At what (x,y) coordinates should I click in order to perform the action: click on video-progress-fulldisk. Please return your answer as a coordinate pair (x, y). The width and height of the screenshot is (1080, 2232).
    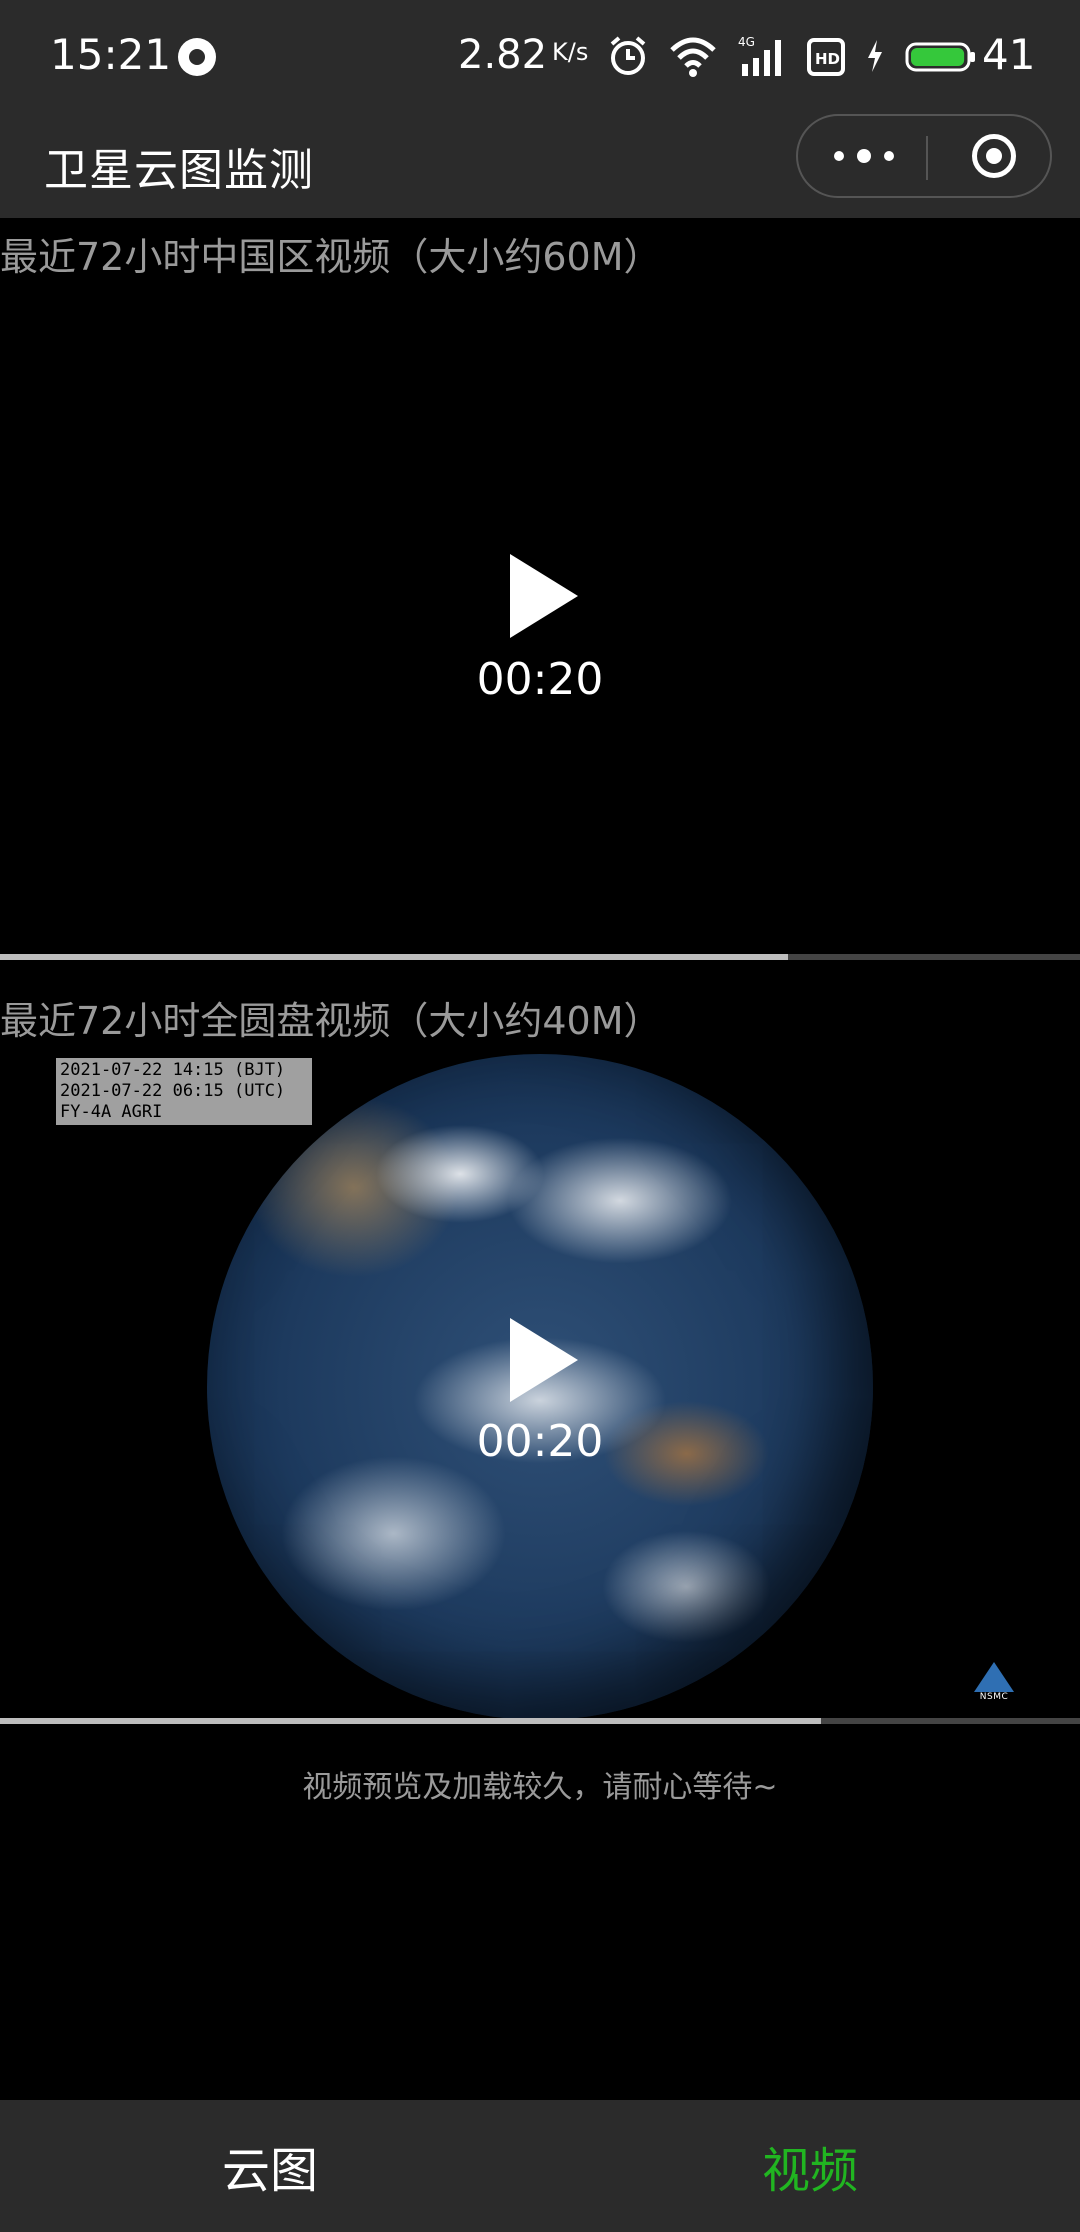
    Looking at the image, I should click on (540, 1721).